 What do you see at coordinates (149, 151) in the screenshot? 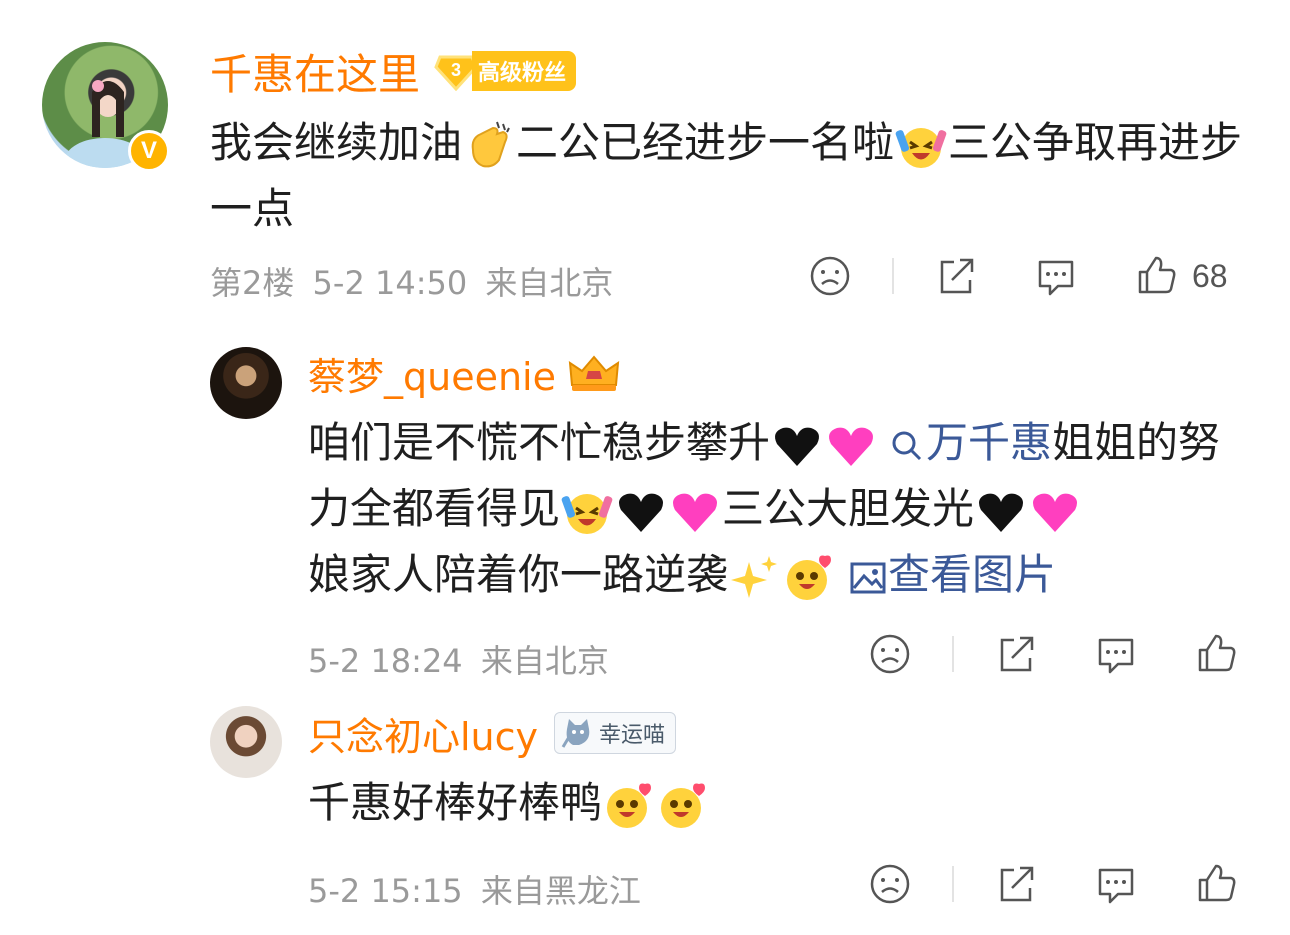
I see `verified-badge-icon: V` at bounding box center [149, 151].